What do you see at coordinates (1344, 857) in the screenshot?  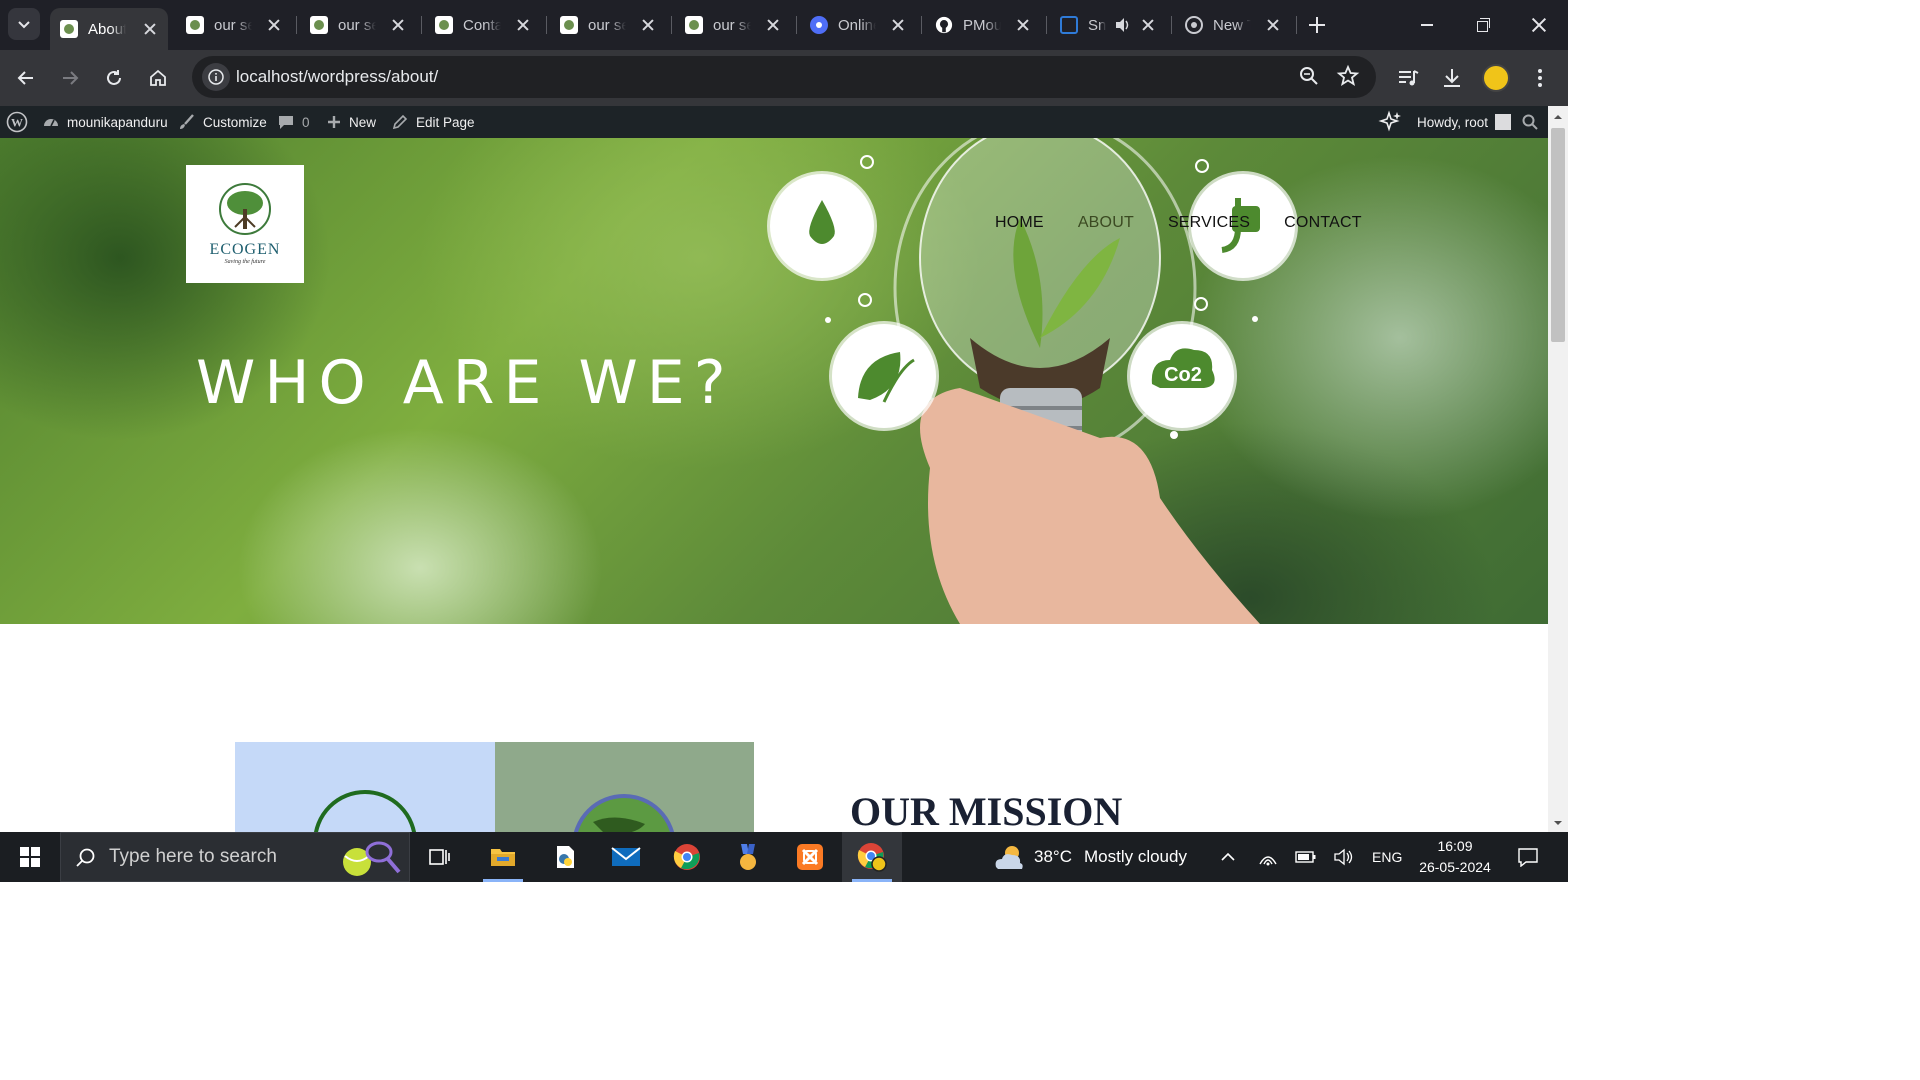 I see `volume-button` at bounding box center [1344, 857].